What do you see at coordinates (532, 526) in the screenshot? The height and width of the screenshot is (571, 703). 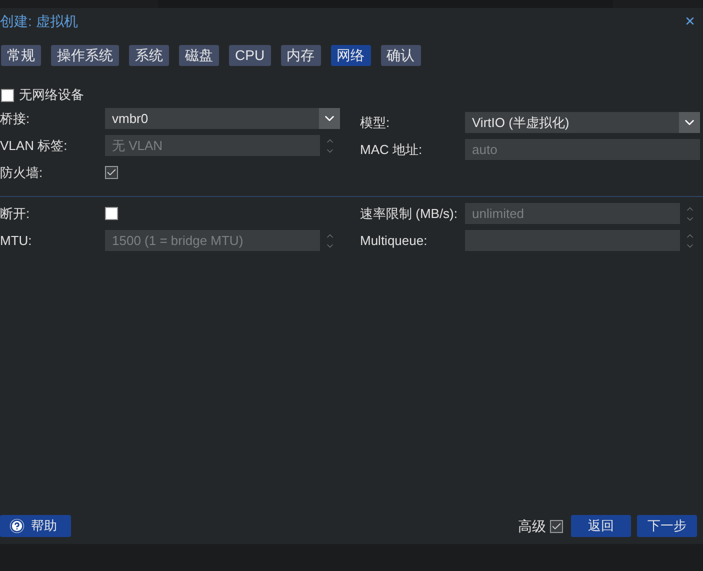 I see `advanced-label: 高级` at bounding box center [532, 526].